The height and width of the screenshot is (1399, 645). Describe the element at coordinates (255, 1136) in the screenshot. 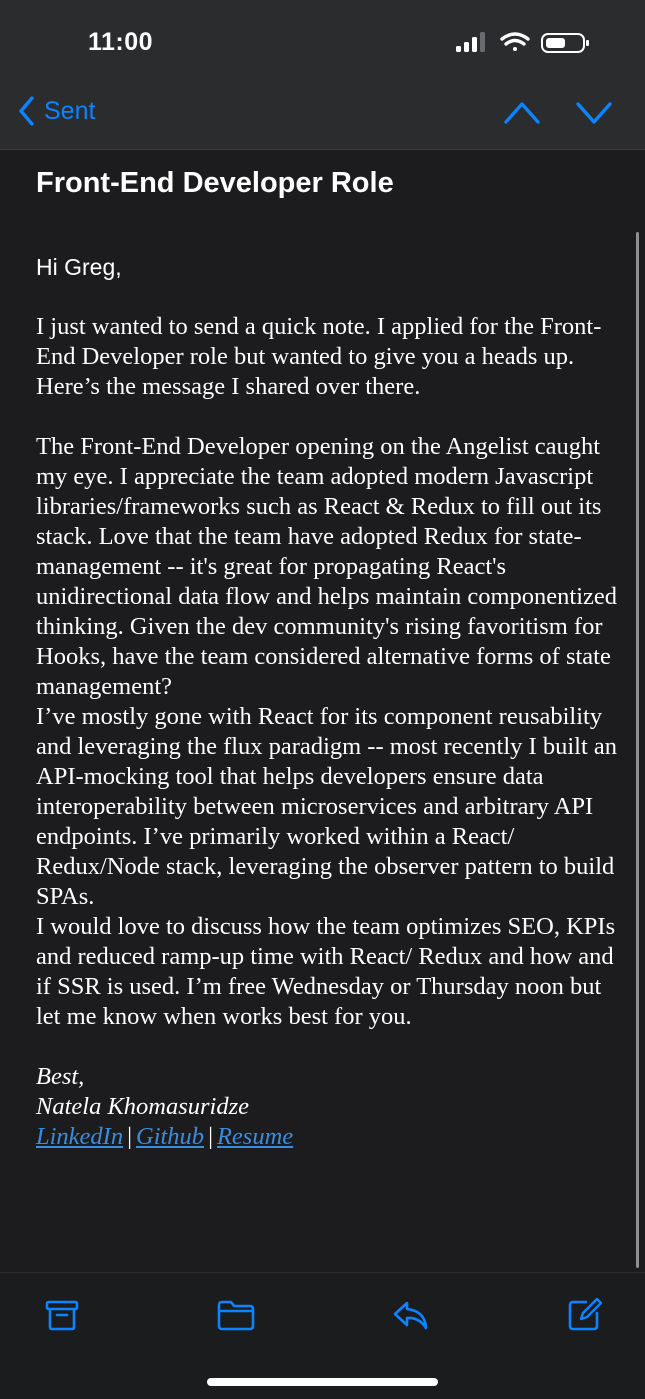

I see `resume-link: Resume` at that location.